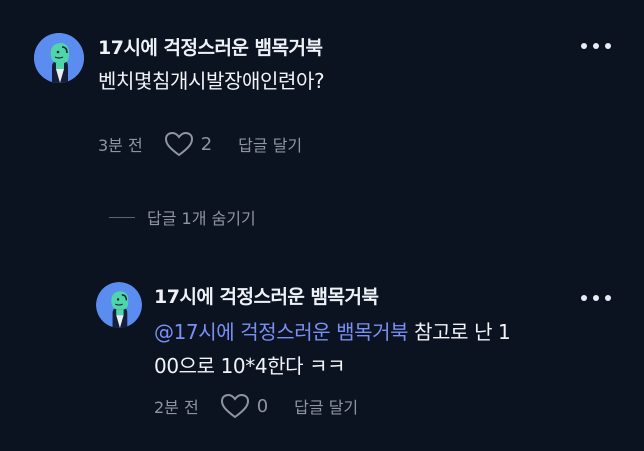  I want to click on like-count: 0, so click(262, 406).